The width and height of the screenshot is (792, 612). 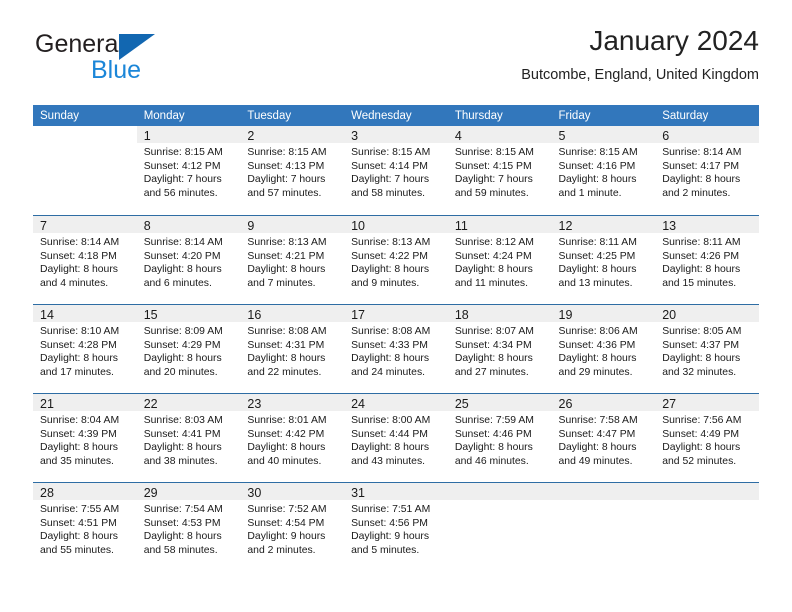 I want to click on daylight-text-line2: and 46 minutes., so click(x=491, y=461).